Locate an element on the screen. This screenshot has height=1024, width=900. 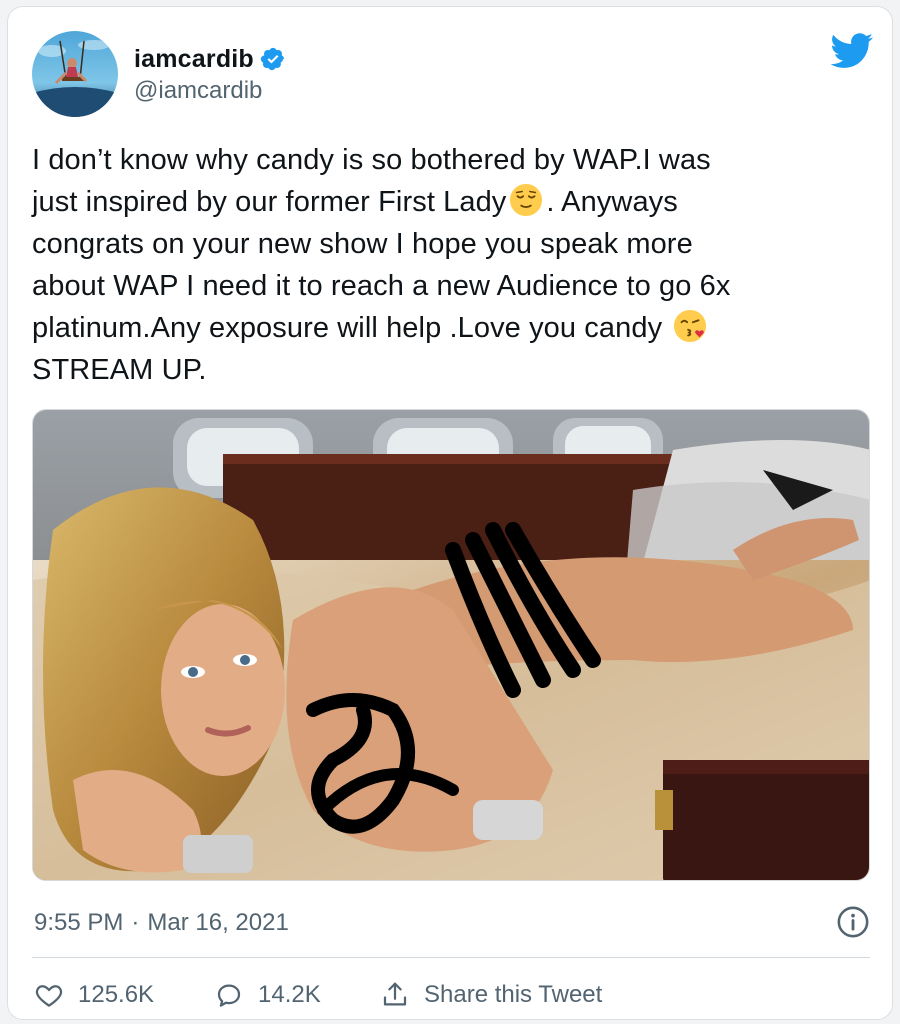
display-name: iamcardib is located at coordinates (194, 59).